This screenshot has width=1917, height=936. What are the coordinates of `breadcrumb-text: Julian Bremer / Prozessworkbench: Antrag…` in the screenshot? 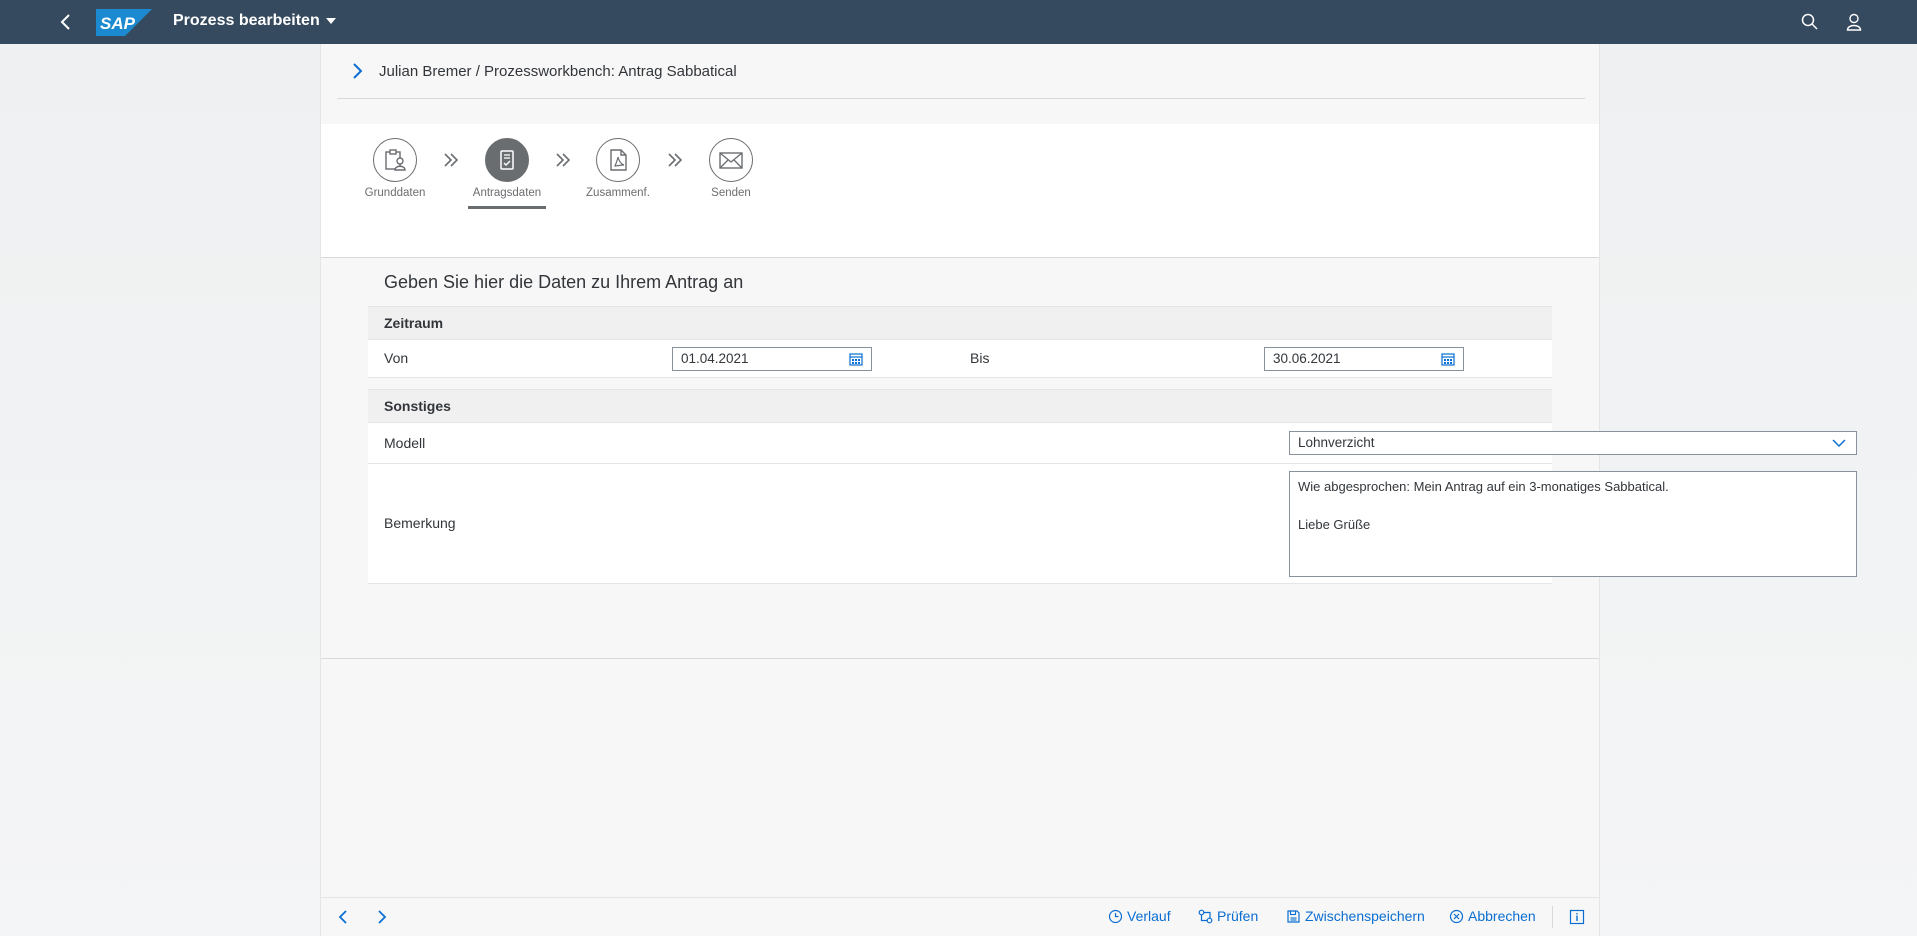 It's located at (558, 71).